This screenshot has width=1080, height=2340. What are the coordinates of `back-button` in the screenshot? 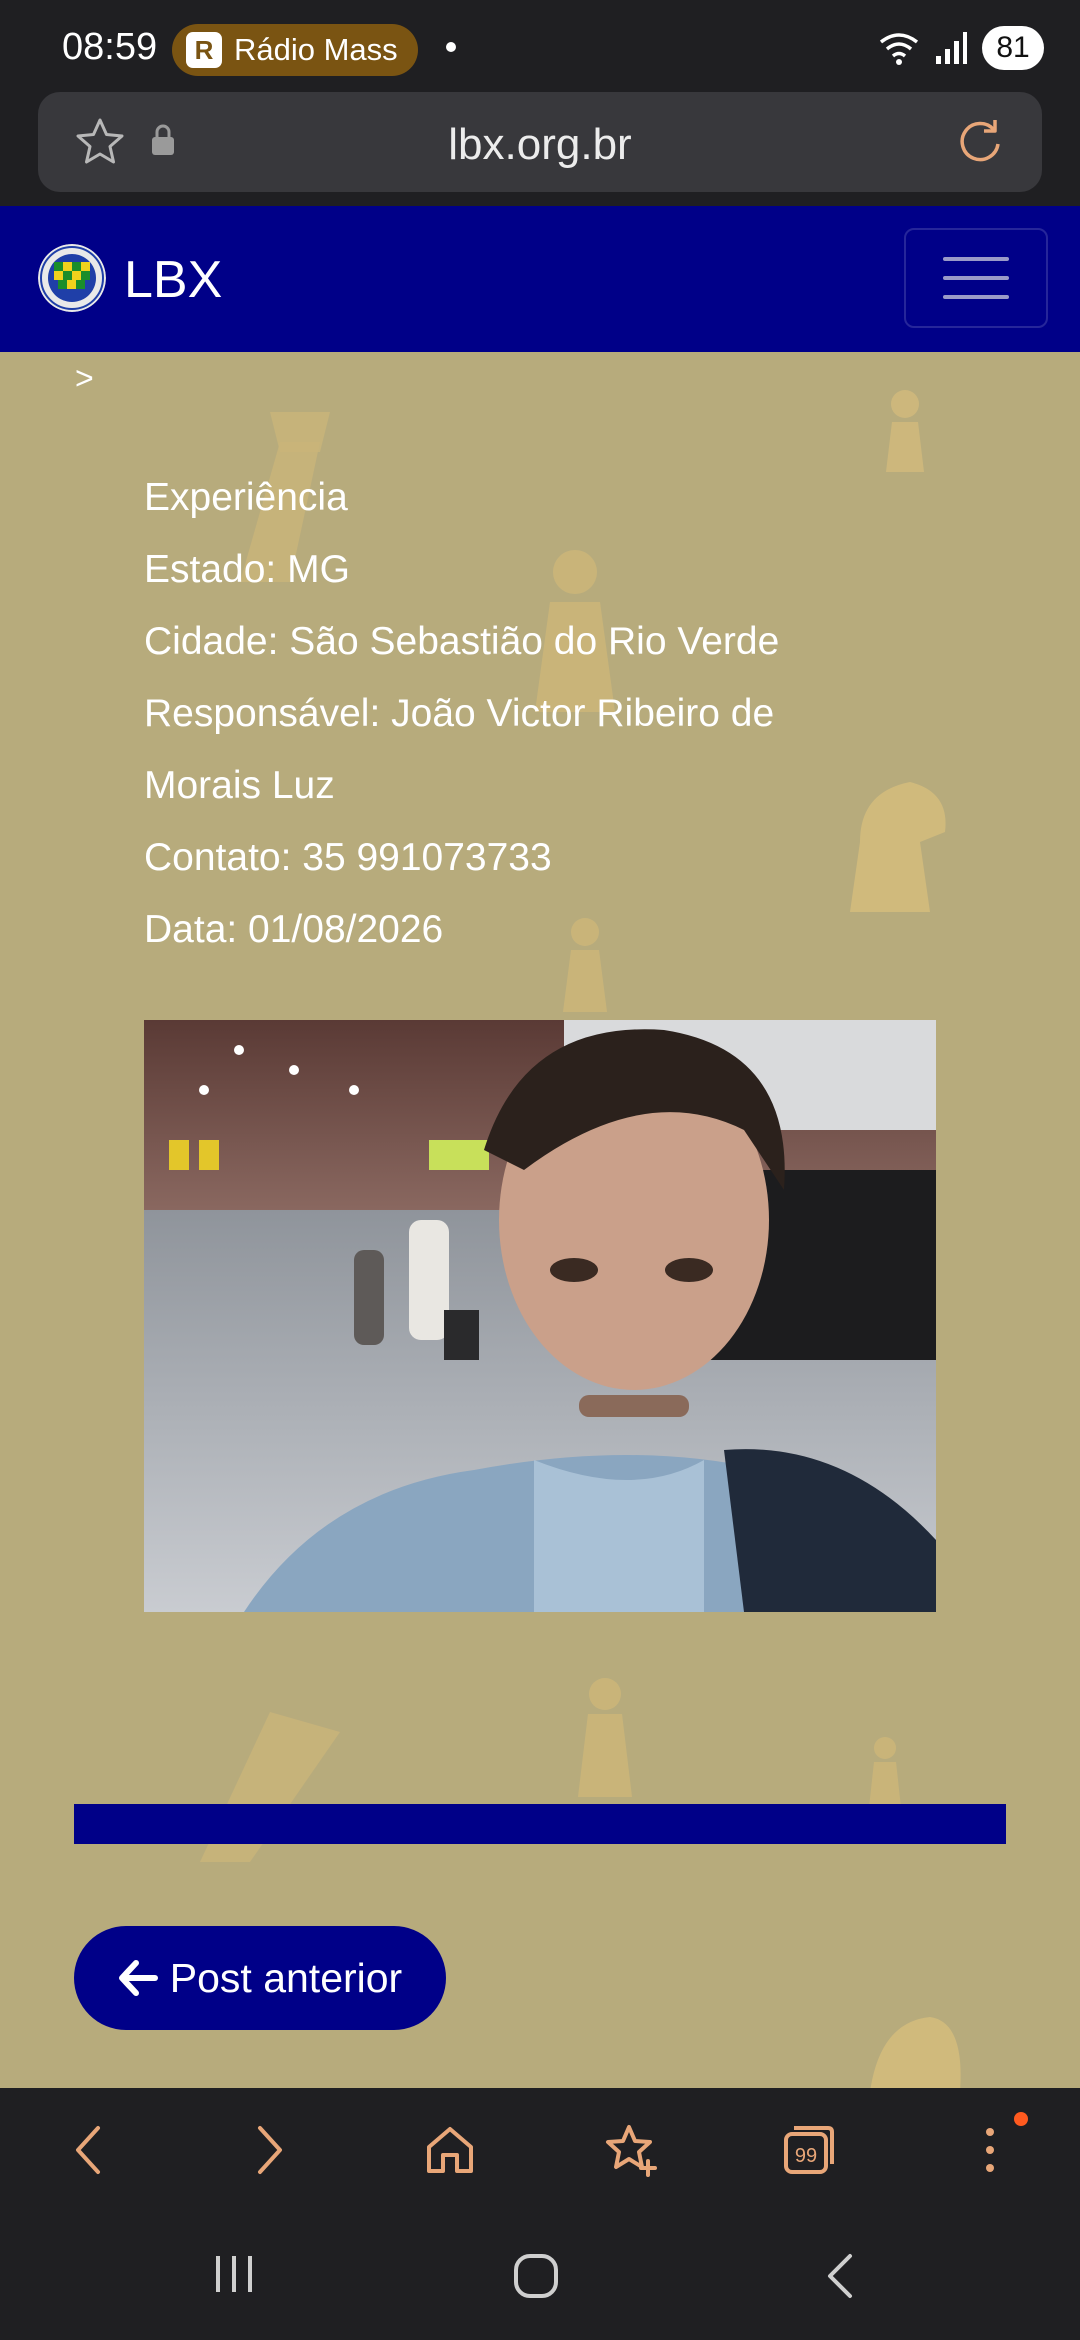 It's located at (88, 2150).